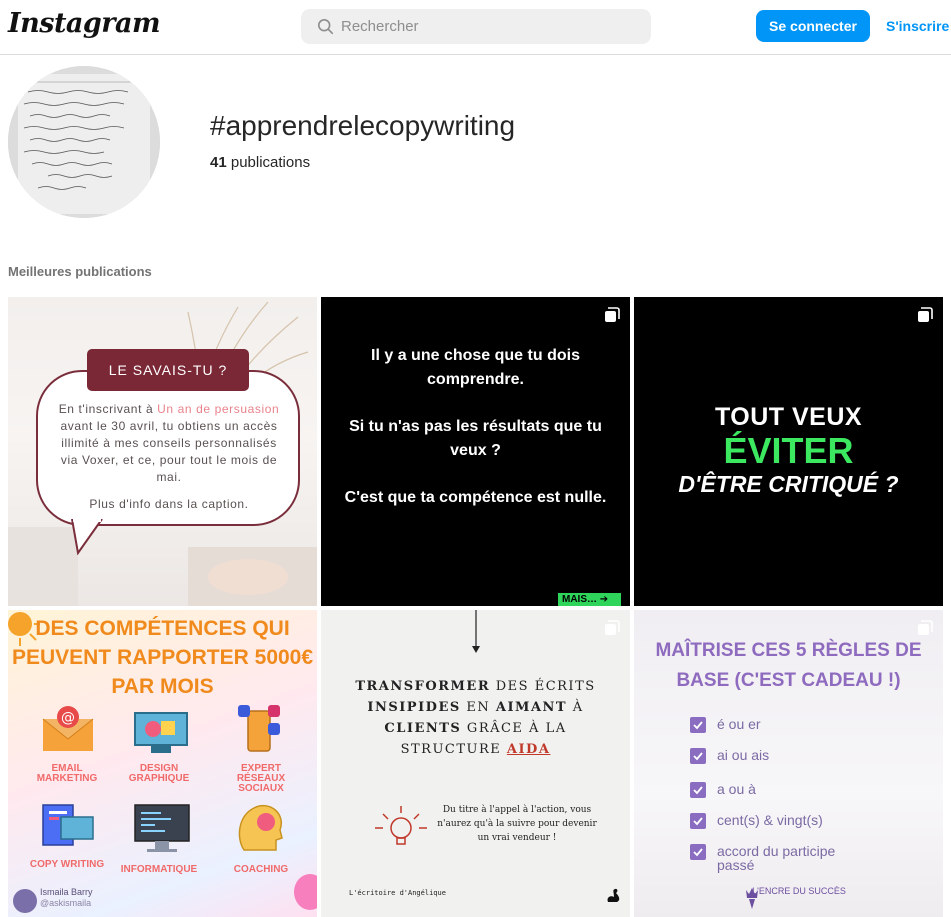  Describe the element at coordinates (68, 728) in the screenshot. I see `email-envelope-icon: @` at that location.